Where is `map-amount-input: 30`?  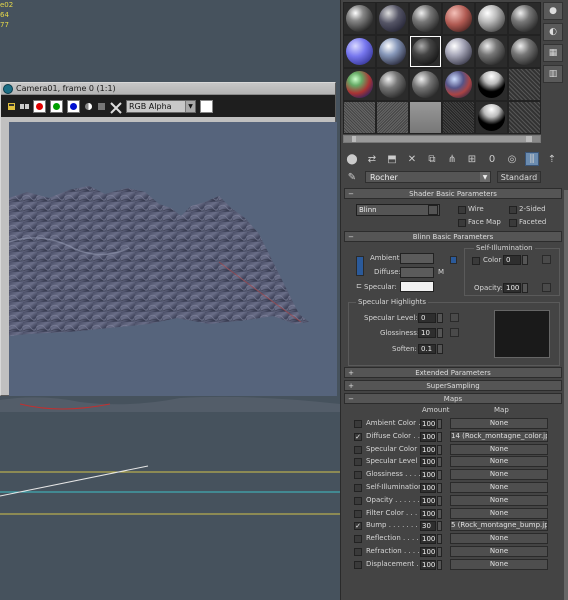
map-amount-input: 30 is located at coordinates (428, 526).